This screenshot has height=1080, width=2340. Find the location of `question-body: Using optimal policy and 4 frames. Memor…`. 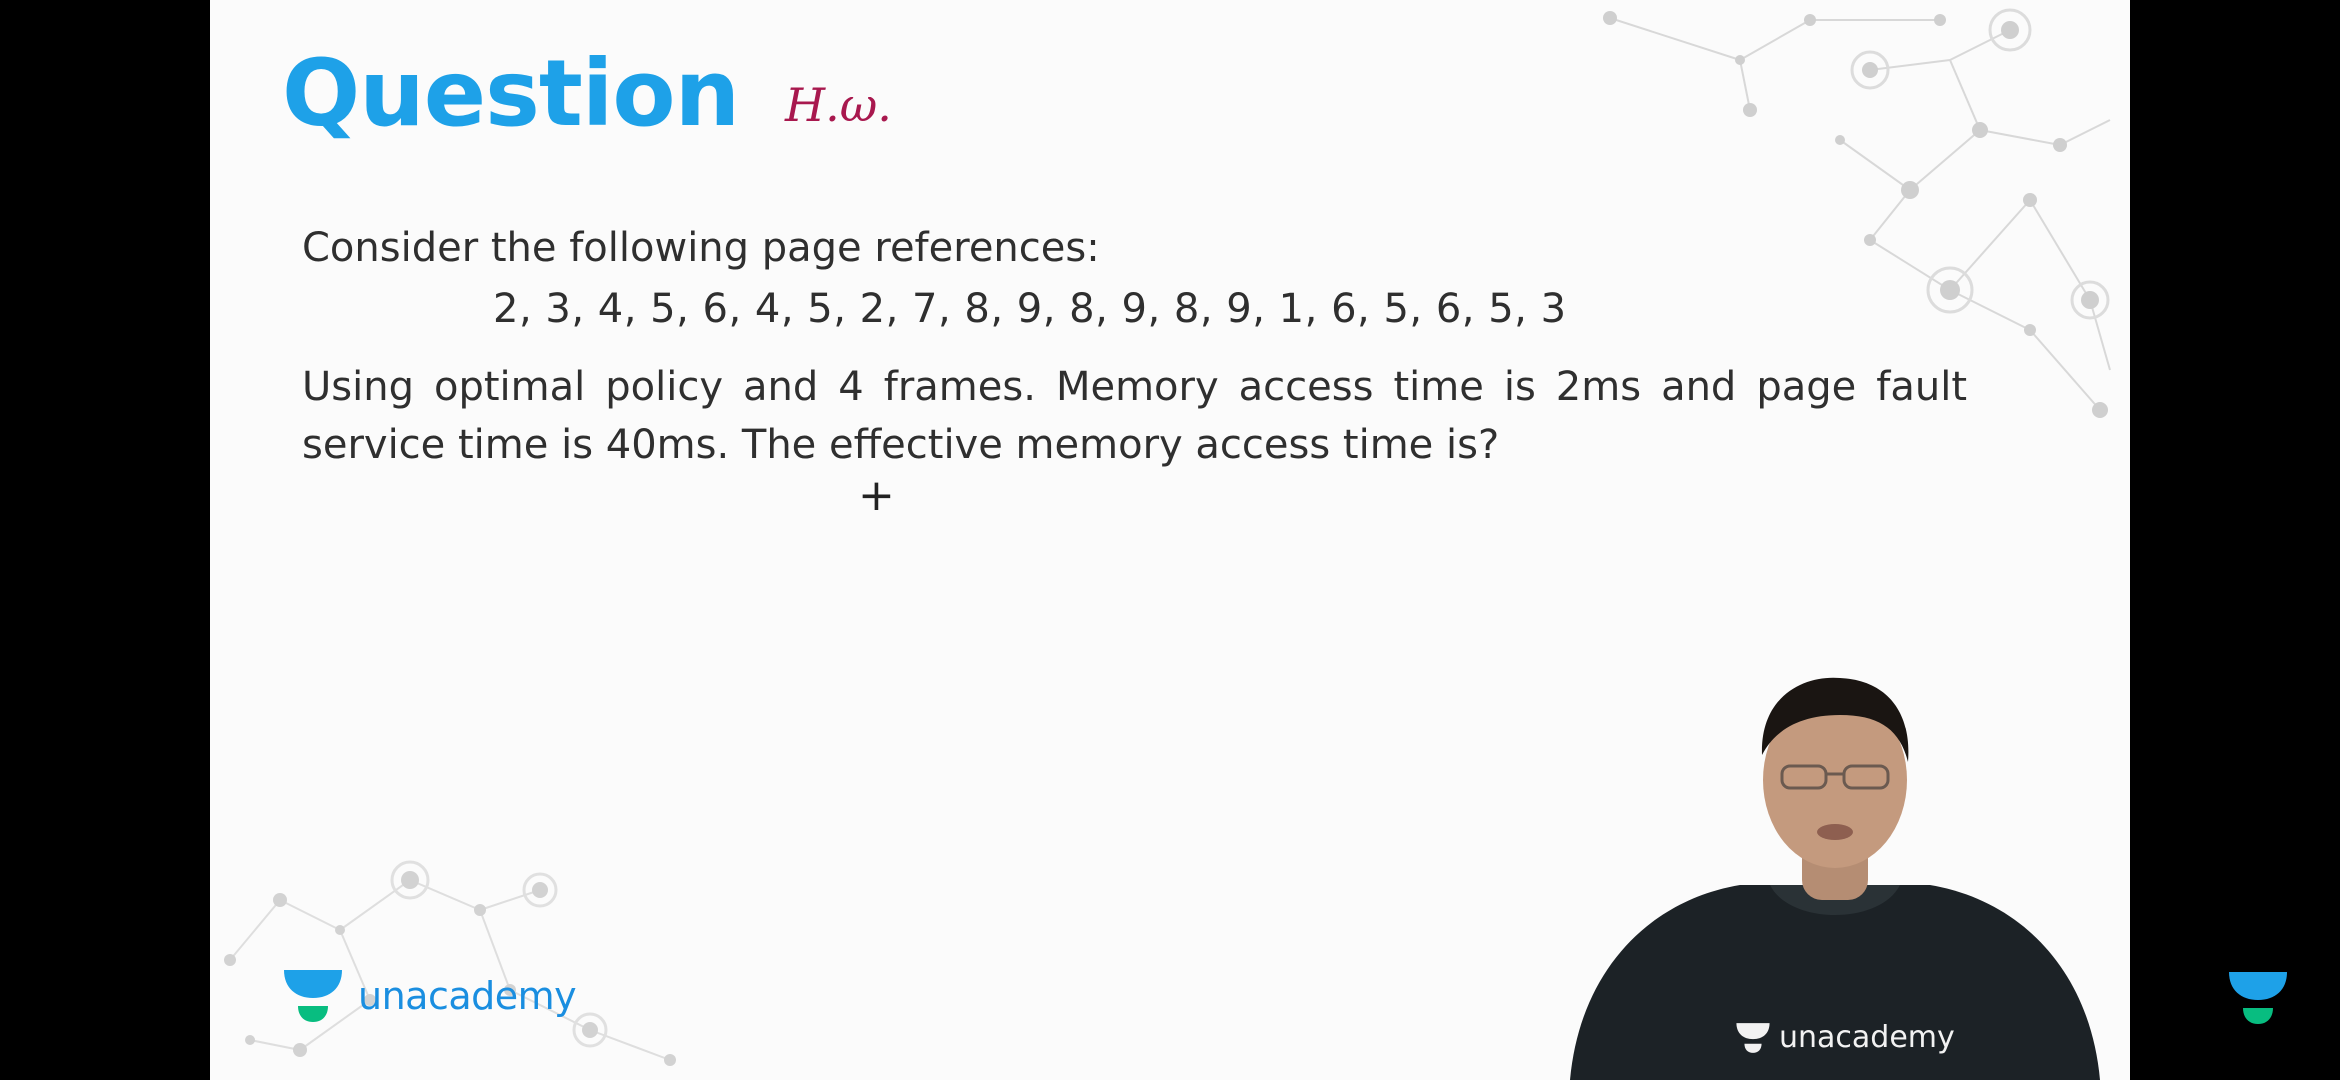

question-body: Using optimal policy and 4 frames. Memor… is located at coordinates (1134, 416).